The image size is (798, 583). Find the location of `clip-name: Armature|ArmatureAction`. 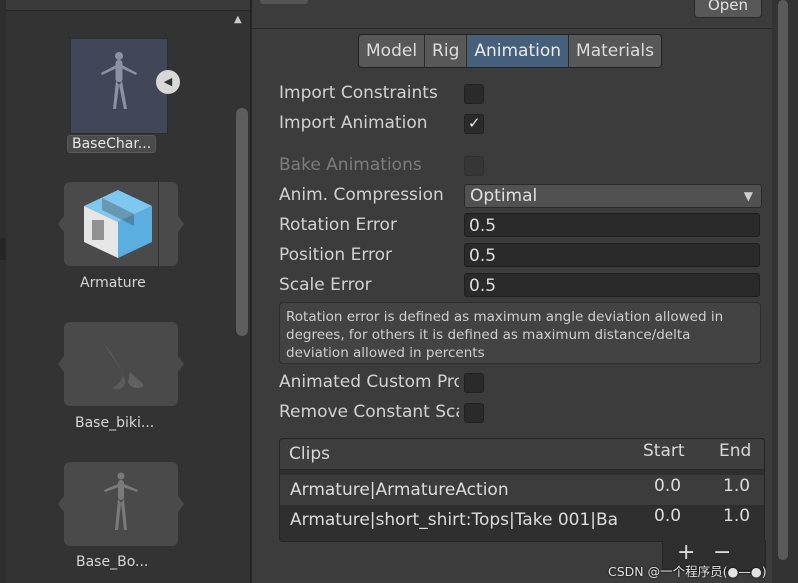

clip-name: Armature|ArmatureAction is located at coordinates (399, 490).